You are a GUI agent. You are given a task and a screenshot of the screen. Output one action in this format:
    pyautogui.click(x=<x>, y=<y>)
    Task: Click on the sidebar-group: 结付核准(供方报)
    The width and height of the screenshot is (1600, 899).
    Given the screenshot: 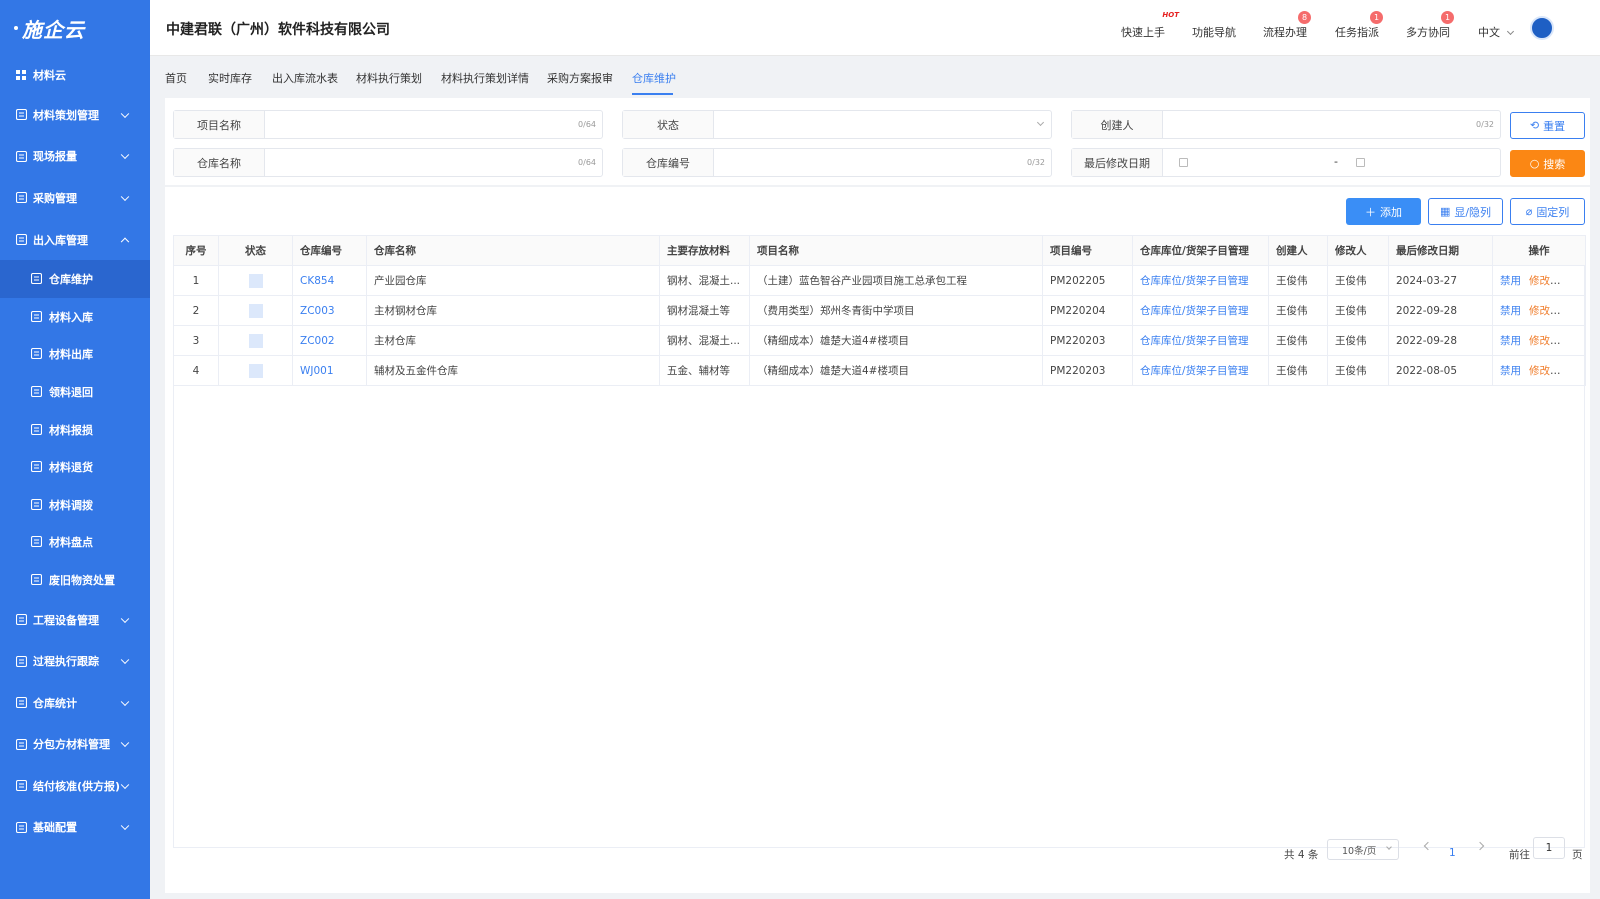 What is the action you would take?
    pyautogui.click(x=75, y=786)
    